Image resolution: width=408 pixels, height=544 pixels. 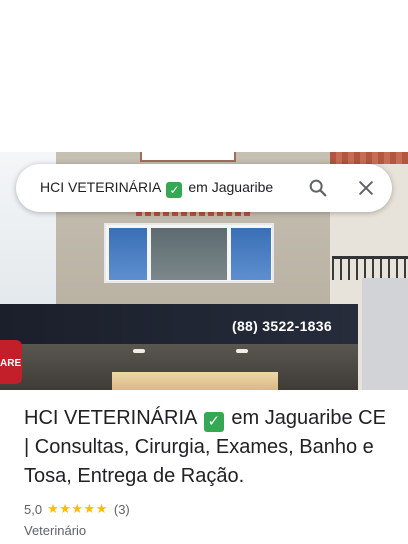 I want to click on search-query-part-2: em Jaguaribe, so click(x=231, y=187).